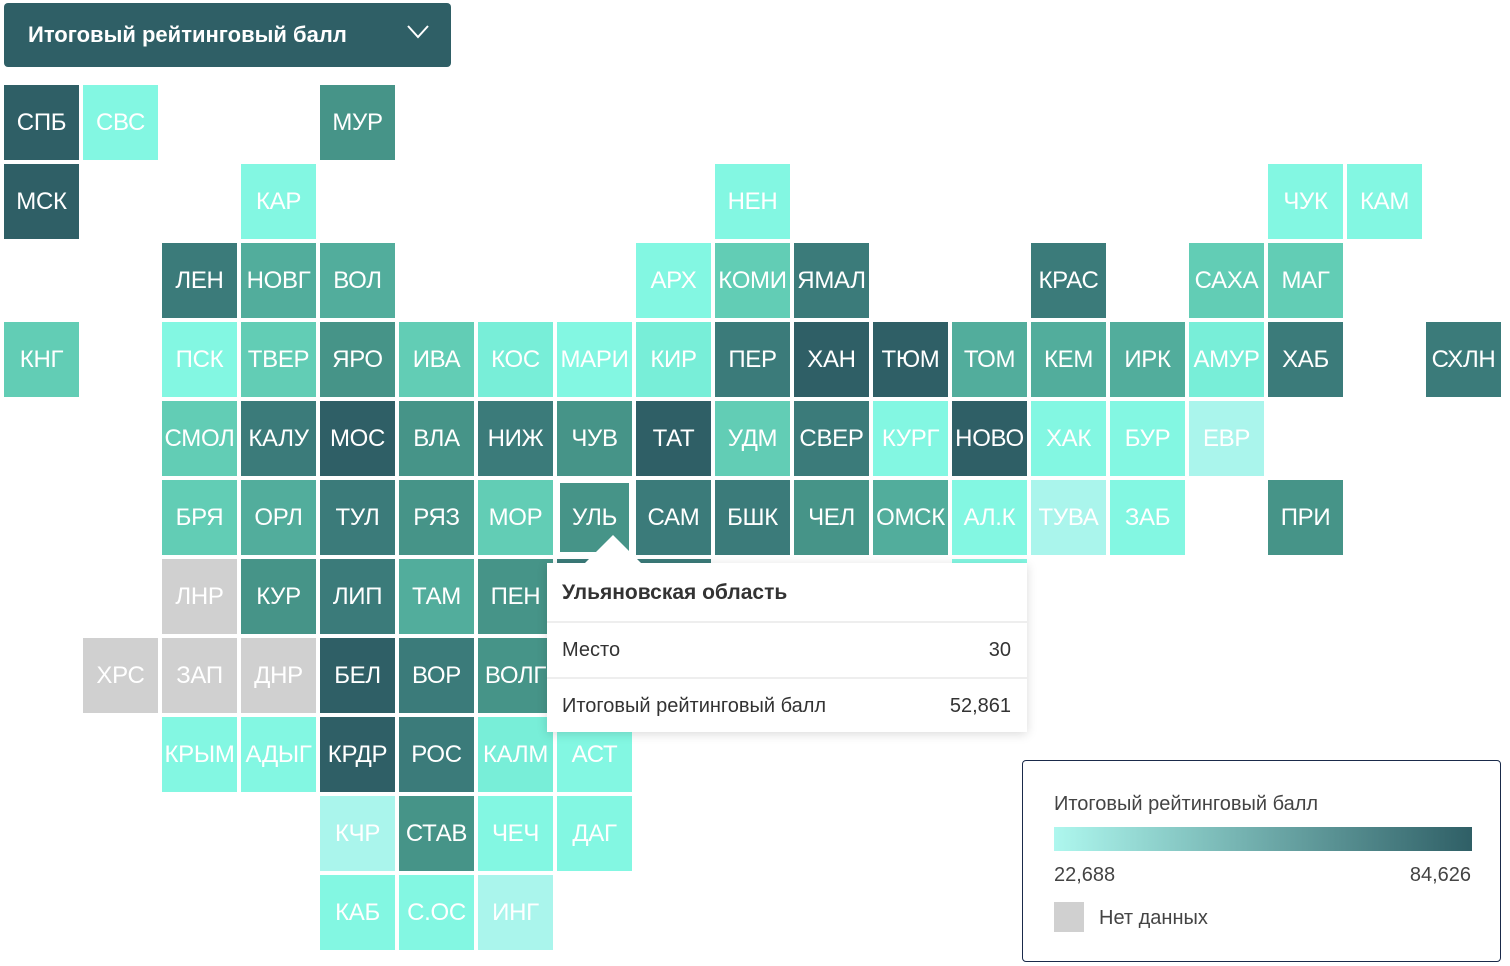 The image size is (1510, 966). I want to click on legend-min: 22,688, so click(1085, 875).